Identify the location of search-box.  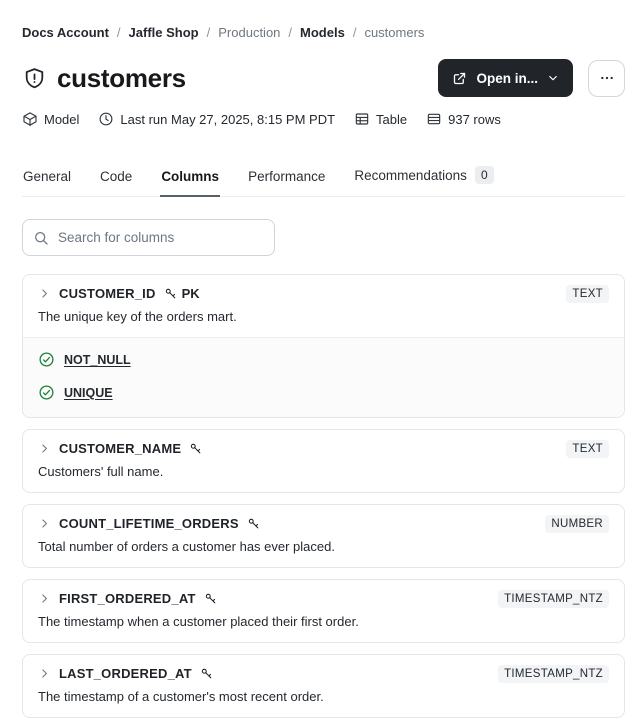
(148, 237).